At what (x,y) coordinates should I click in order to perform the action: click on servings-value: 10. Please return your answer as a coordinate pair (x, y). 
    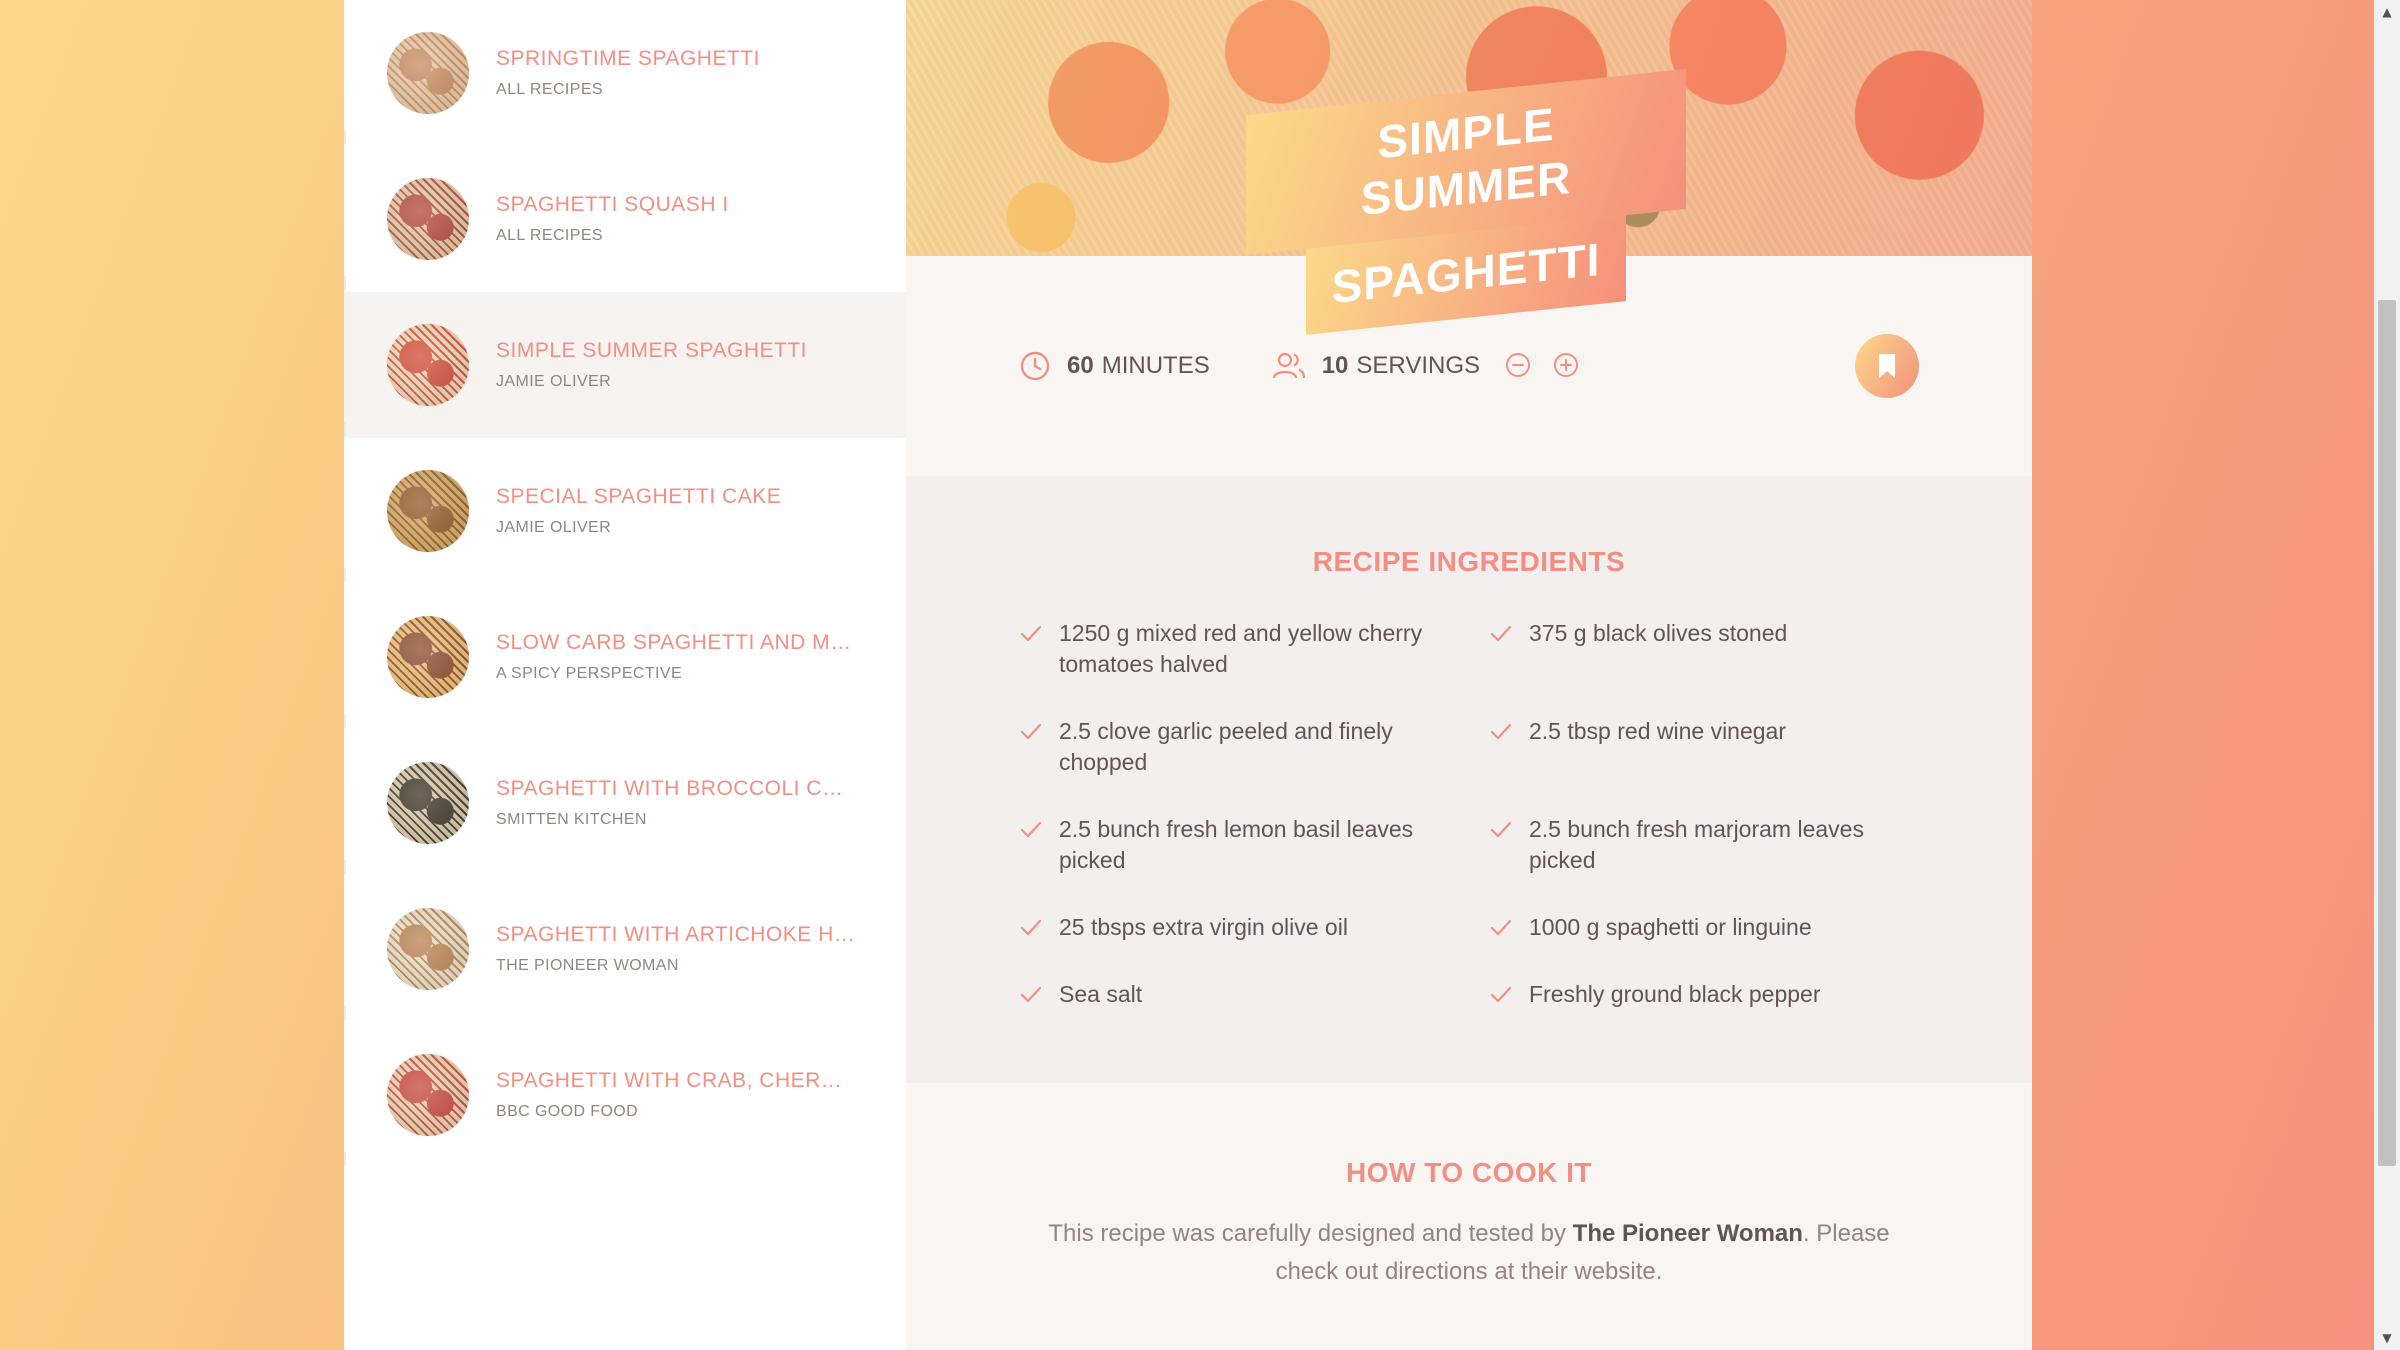
    Looking at the image, I should click on (1335, 365).